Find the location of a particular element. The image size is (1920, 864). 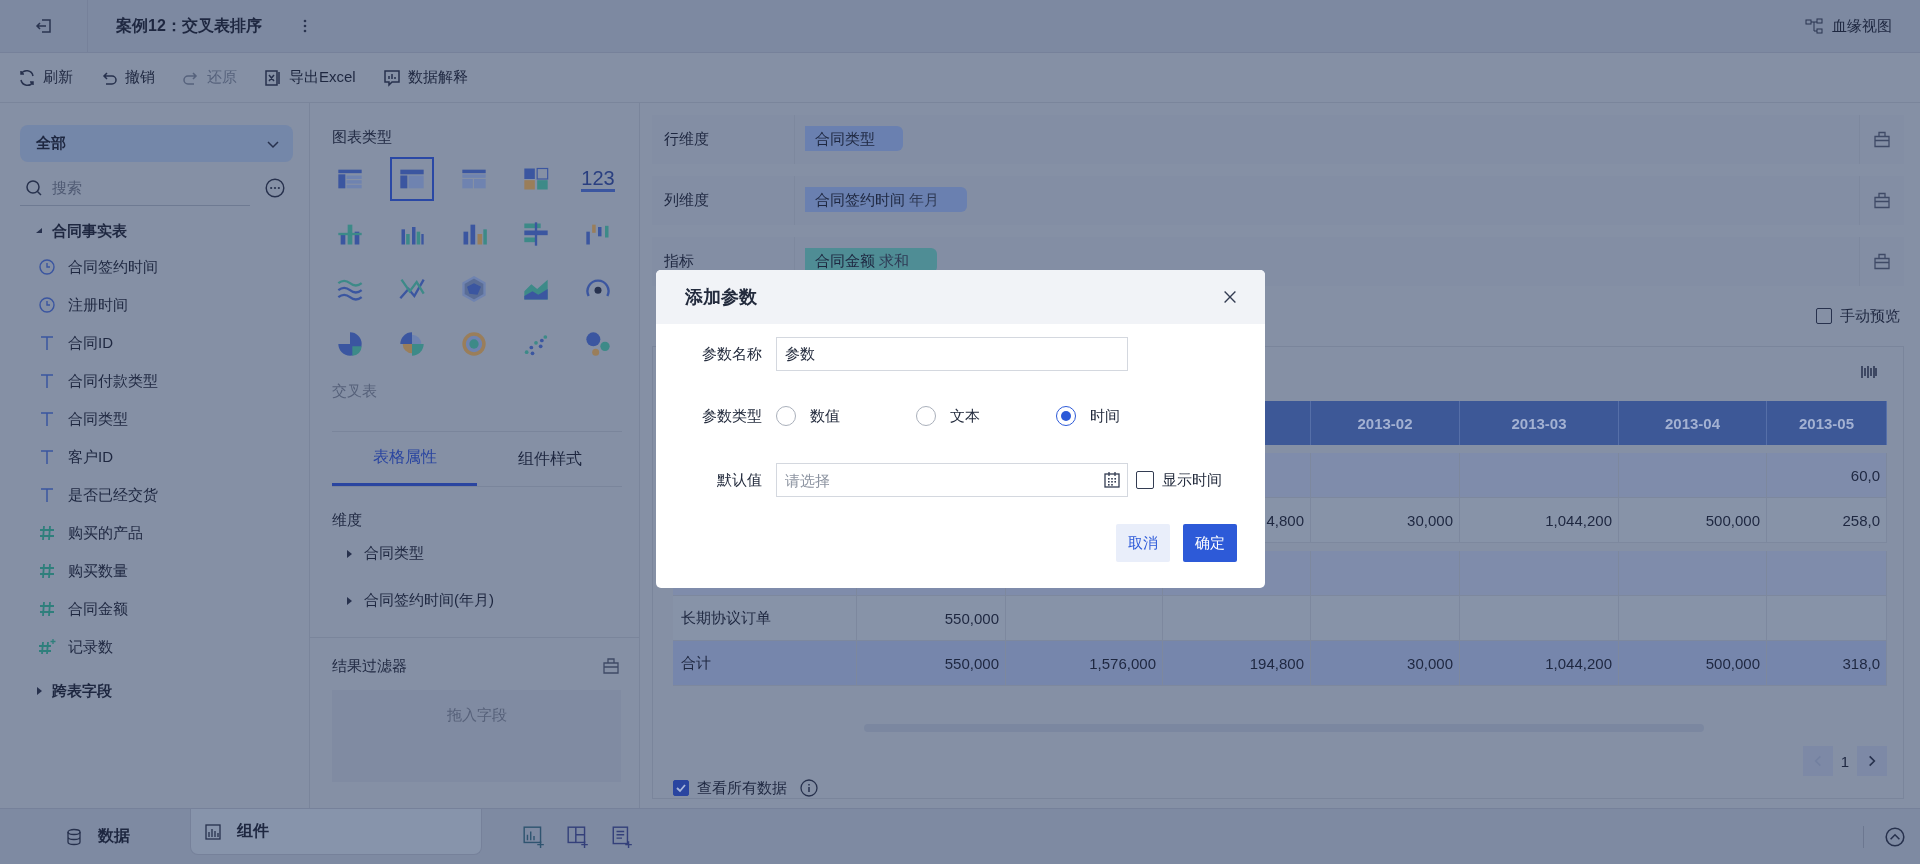

lineage-icon is located at coordinates (1814, 26).